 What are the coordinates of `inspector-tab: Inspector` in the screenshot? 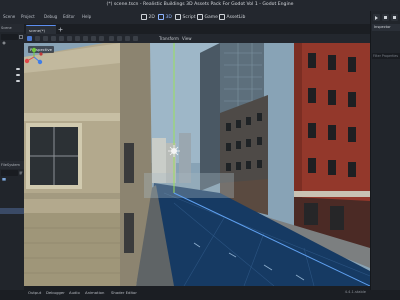 It's located at (386, 27).